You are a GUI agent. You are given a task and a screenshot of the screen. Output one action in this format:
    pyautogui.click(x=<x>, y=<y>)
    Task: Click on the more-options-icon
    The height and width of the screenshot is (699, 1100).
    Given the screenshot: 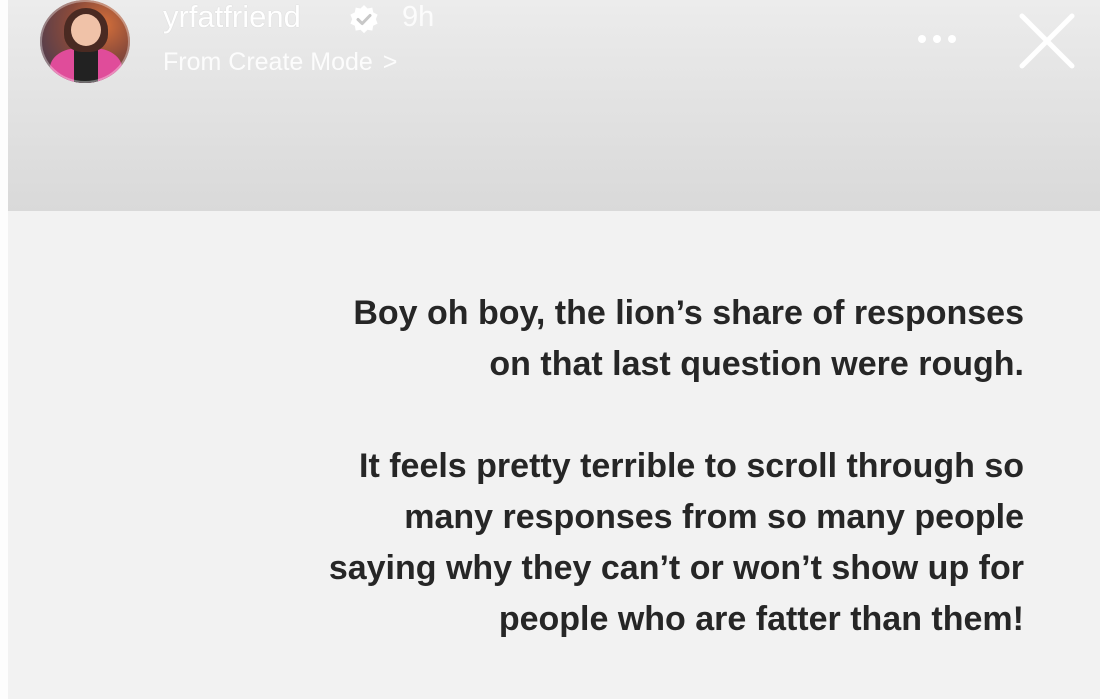 What is the action you would take?
    pyautogui.click(x=937, y=39)
    